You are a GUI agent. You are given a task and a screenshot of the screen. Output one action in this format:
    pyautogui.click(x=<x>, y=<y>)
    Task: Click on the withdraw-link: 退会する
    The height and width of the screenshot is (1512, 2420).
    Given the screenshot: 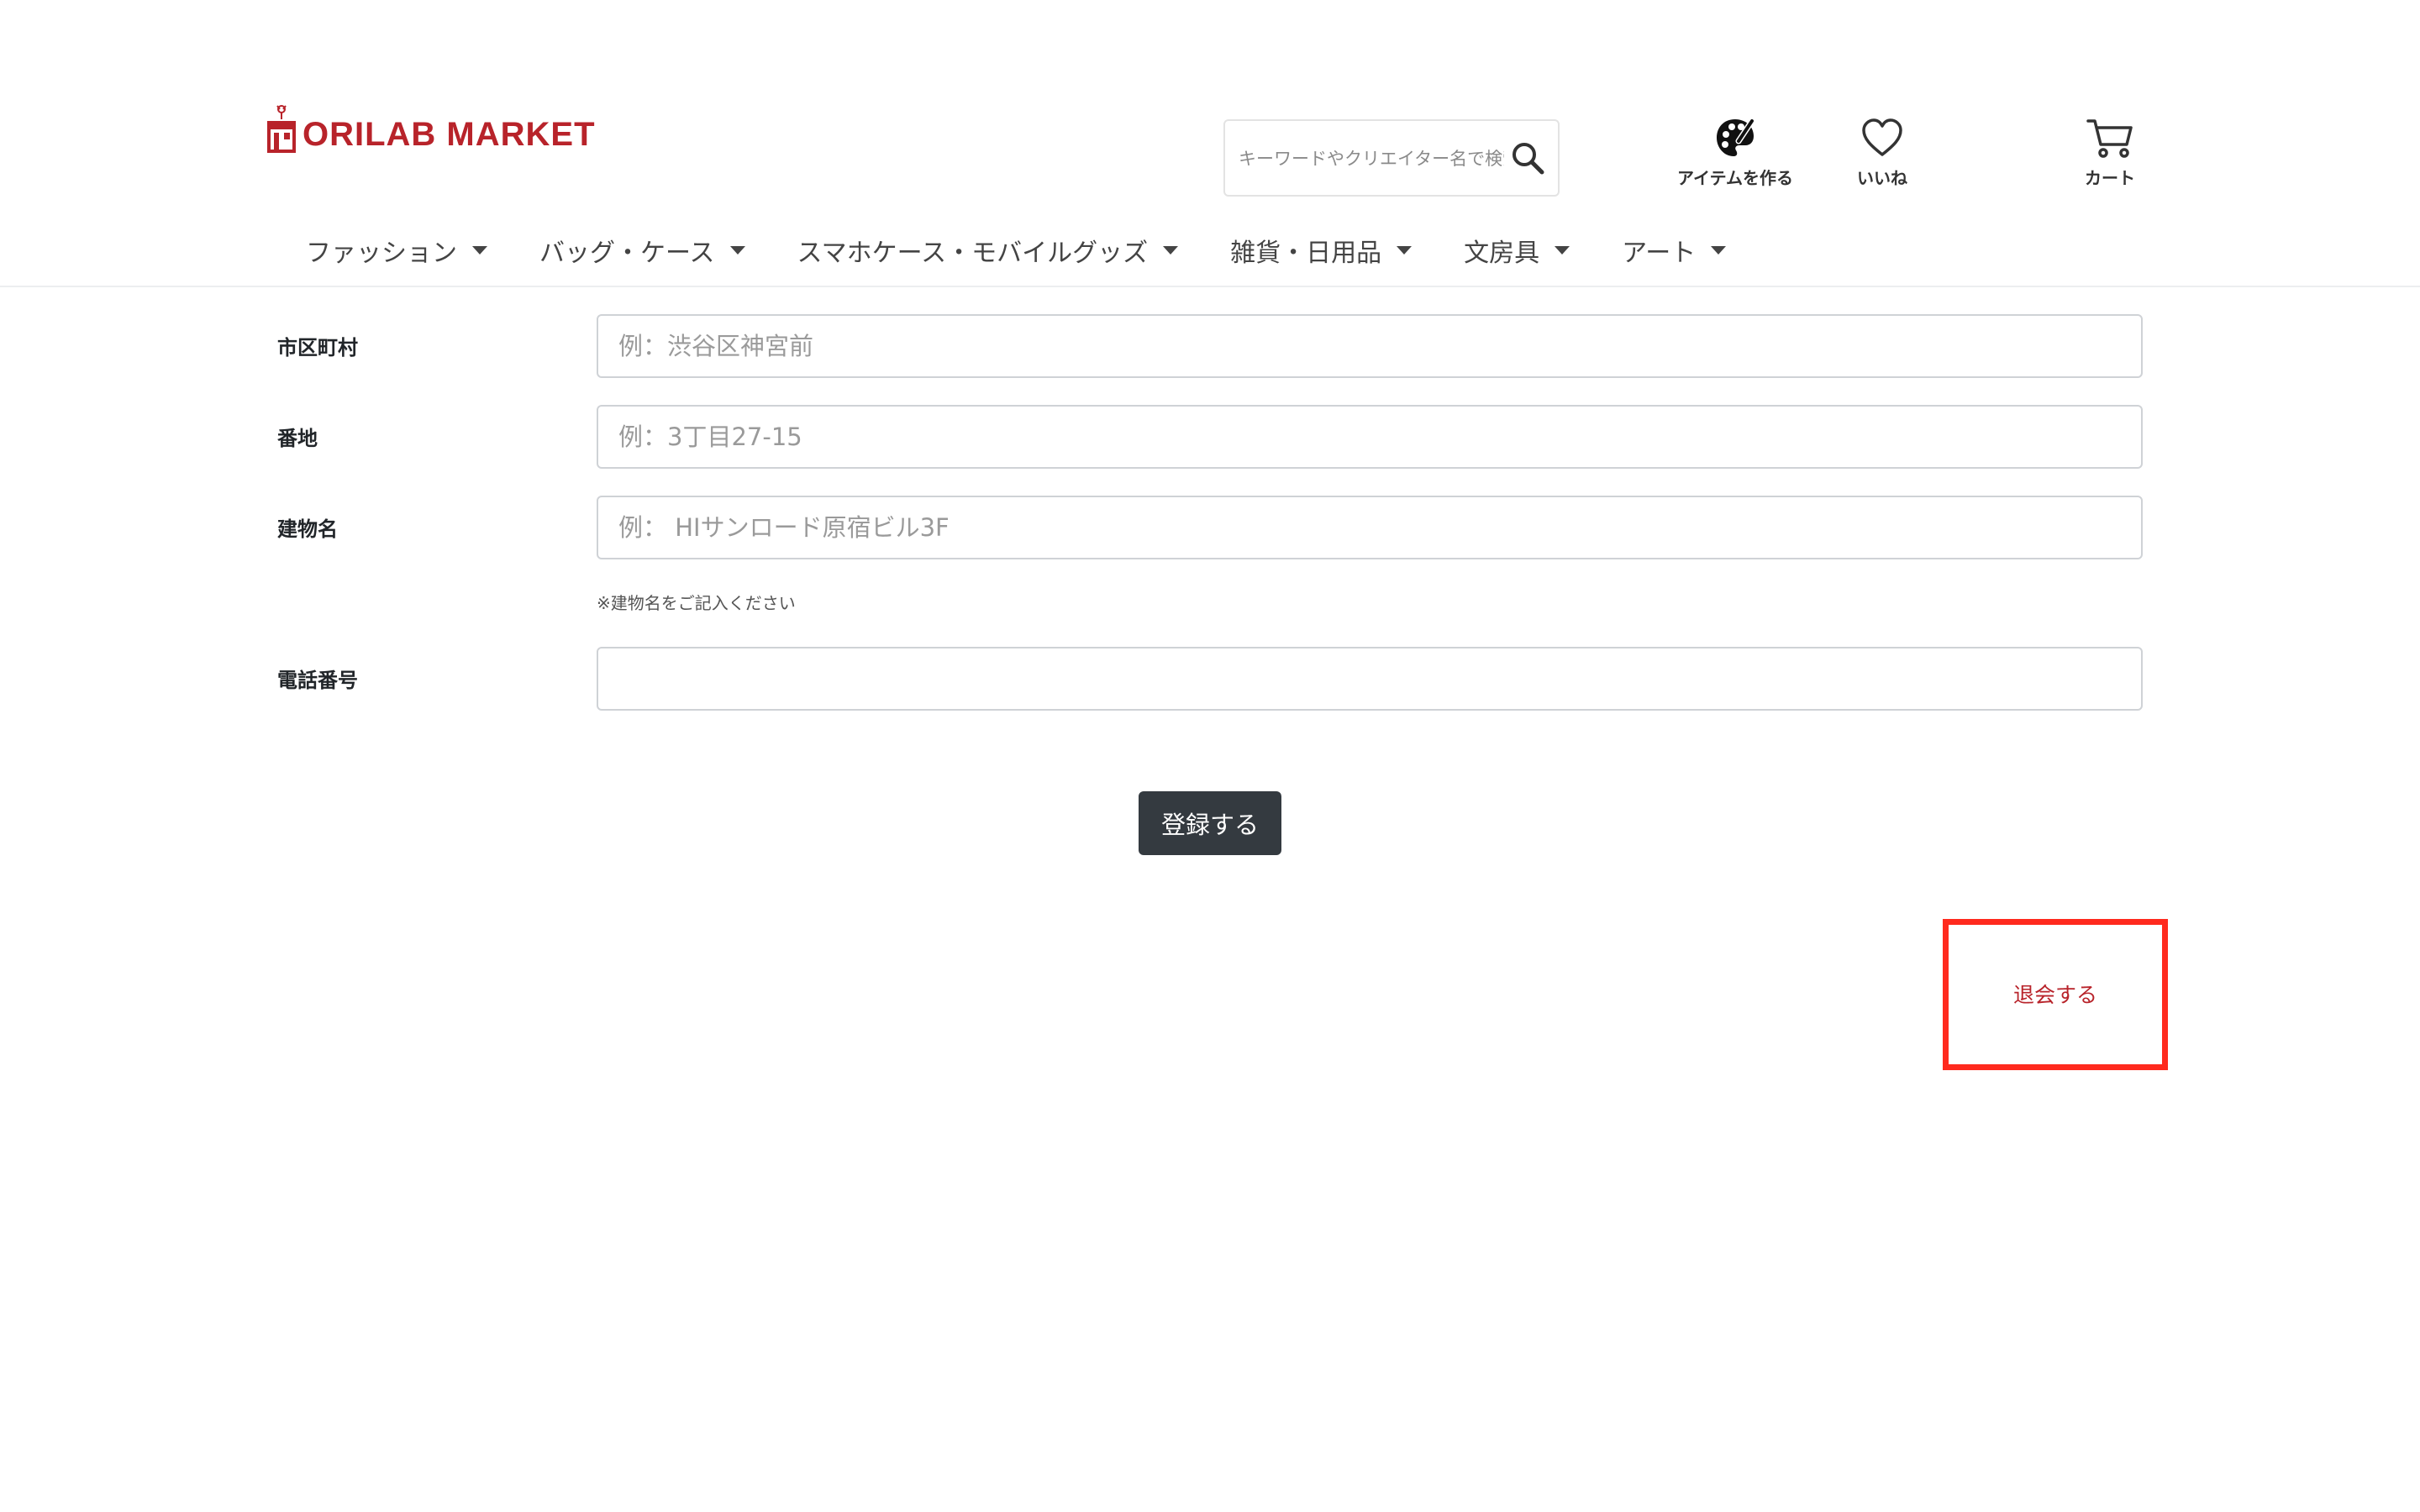 What is the action you would take?
    pyautogui.click(x=2055, y=994)
    